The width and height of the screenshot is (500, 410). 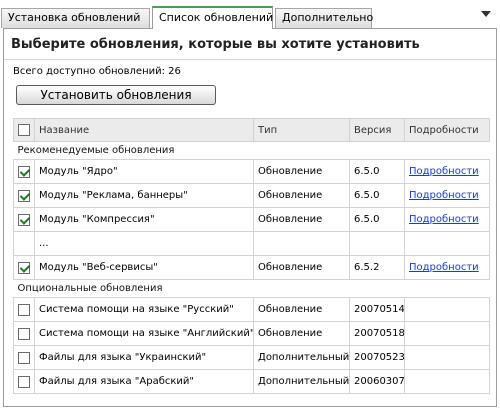 I want to click on update-name-cell: Модуль "Компрессия", so click(x=144, y=219).